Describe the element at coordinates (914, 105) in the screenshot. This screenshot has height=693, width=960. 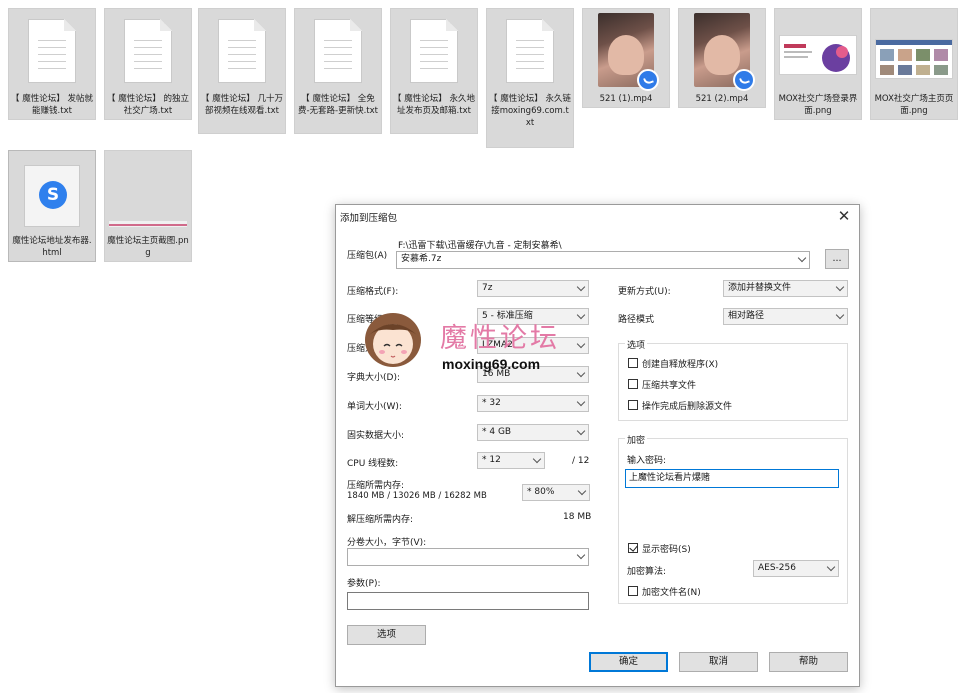
I see `file-name: MOX社交广场主页页面.png` at that location.